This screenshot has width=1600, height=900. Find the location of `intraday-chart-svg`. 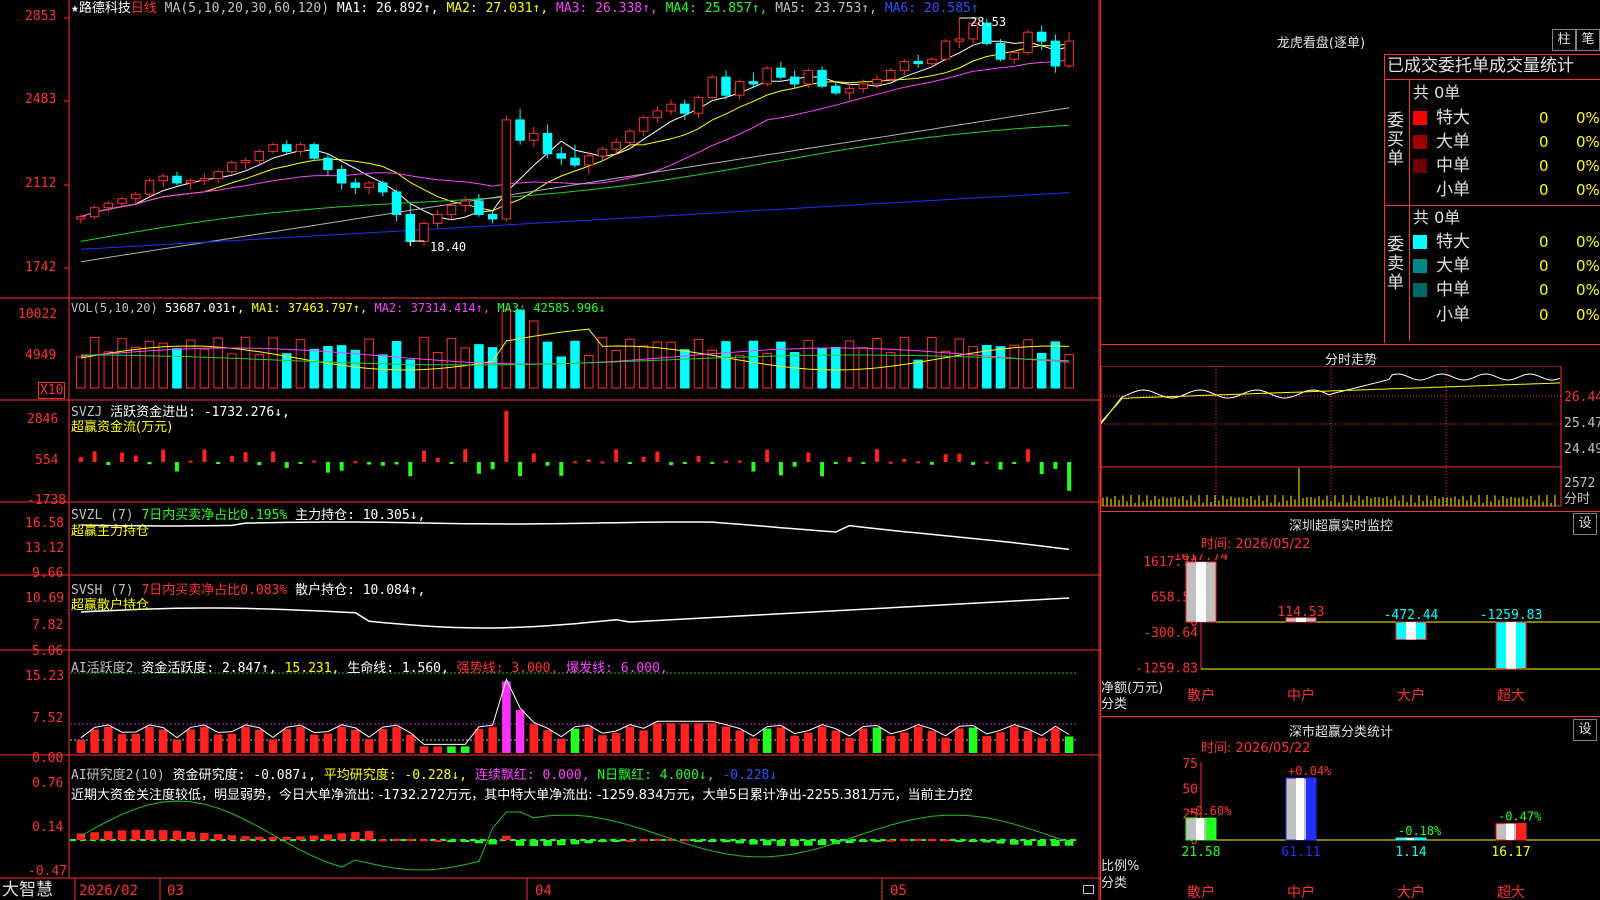

intraday-chart-svg is located at coordinates (1350, 438).